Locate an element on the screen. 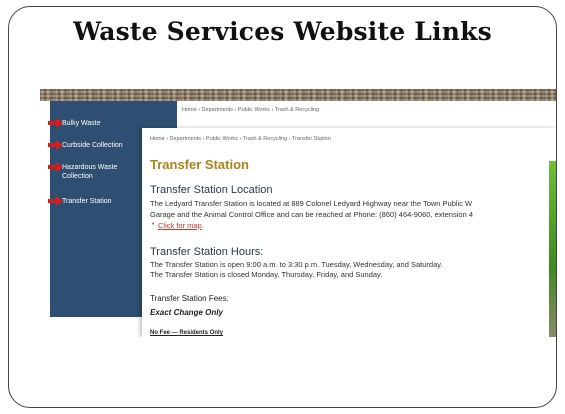  fees-value: Exact Change Only is located at coordinates (186, 312).